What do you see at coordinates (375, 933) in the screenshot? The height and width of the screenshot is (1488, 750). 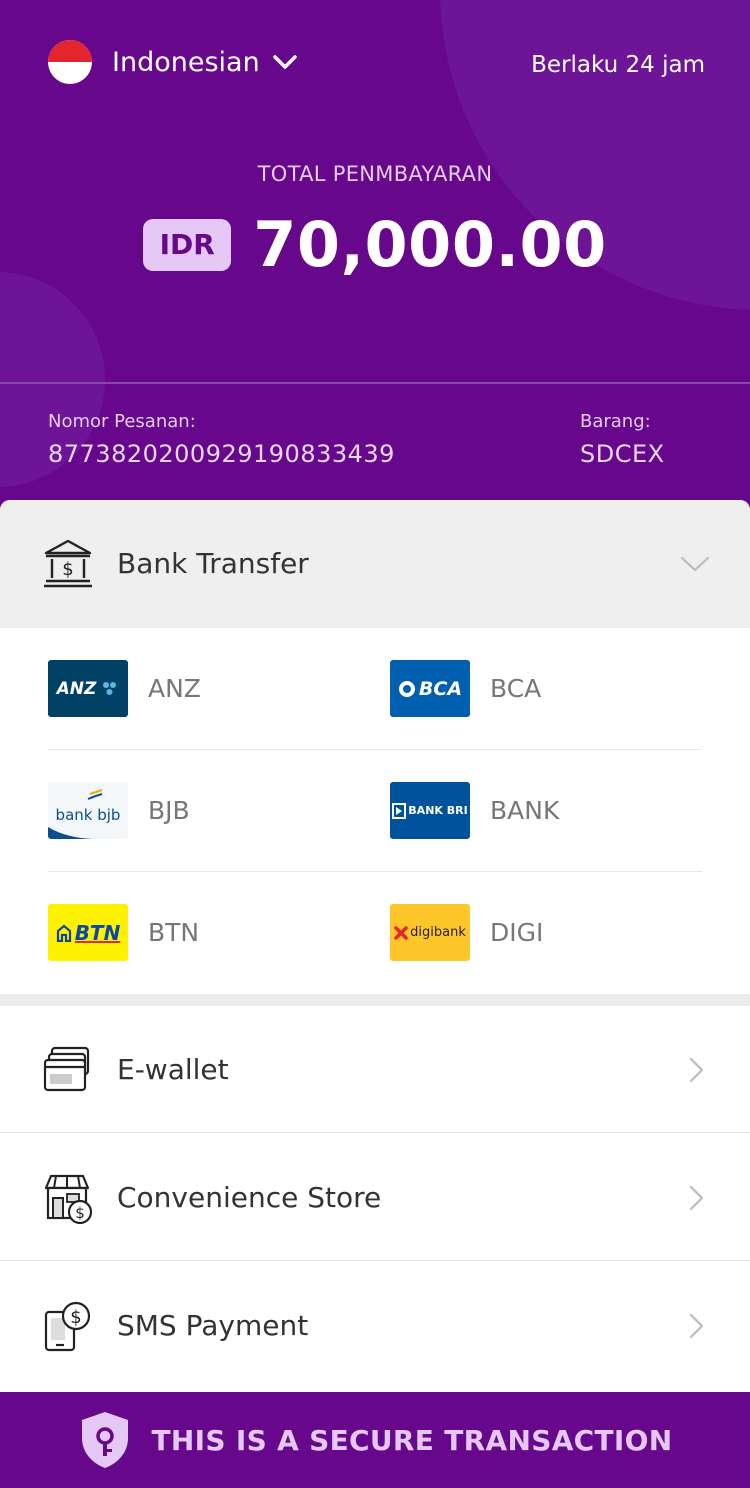 I see `bank-row: BTN BTN digibank DIGI` at bounding box center [375, 933].